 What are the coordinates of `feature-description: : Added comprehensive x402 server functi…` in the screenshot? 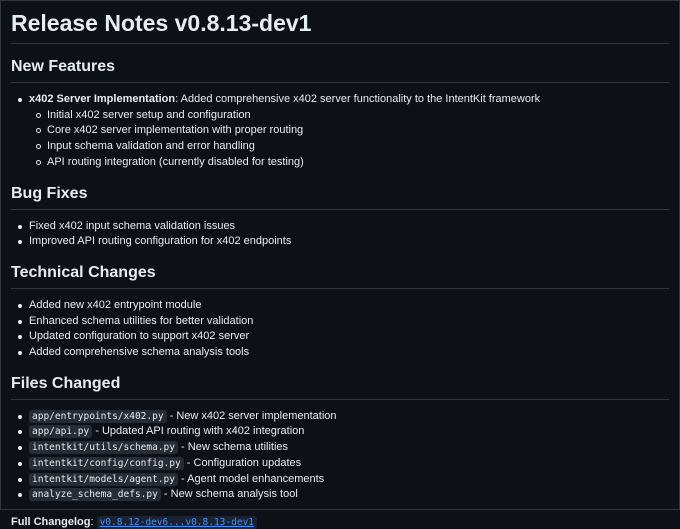 It's located at (358, 99).